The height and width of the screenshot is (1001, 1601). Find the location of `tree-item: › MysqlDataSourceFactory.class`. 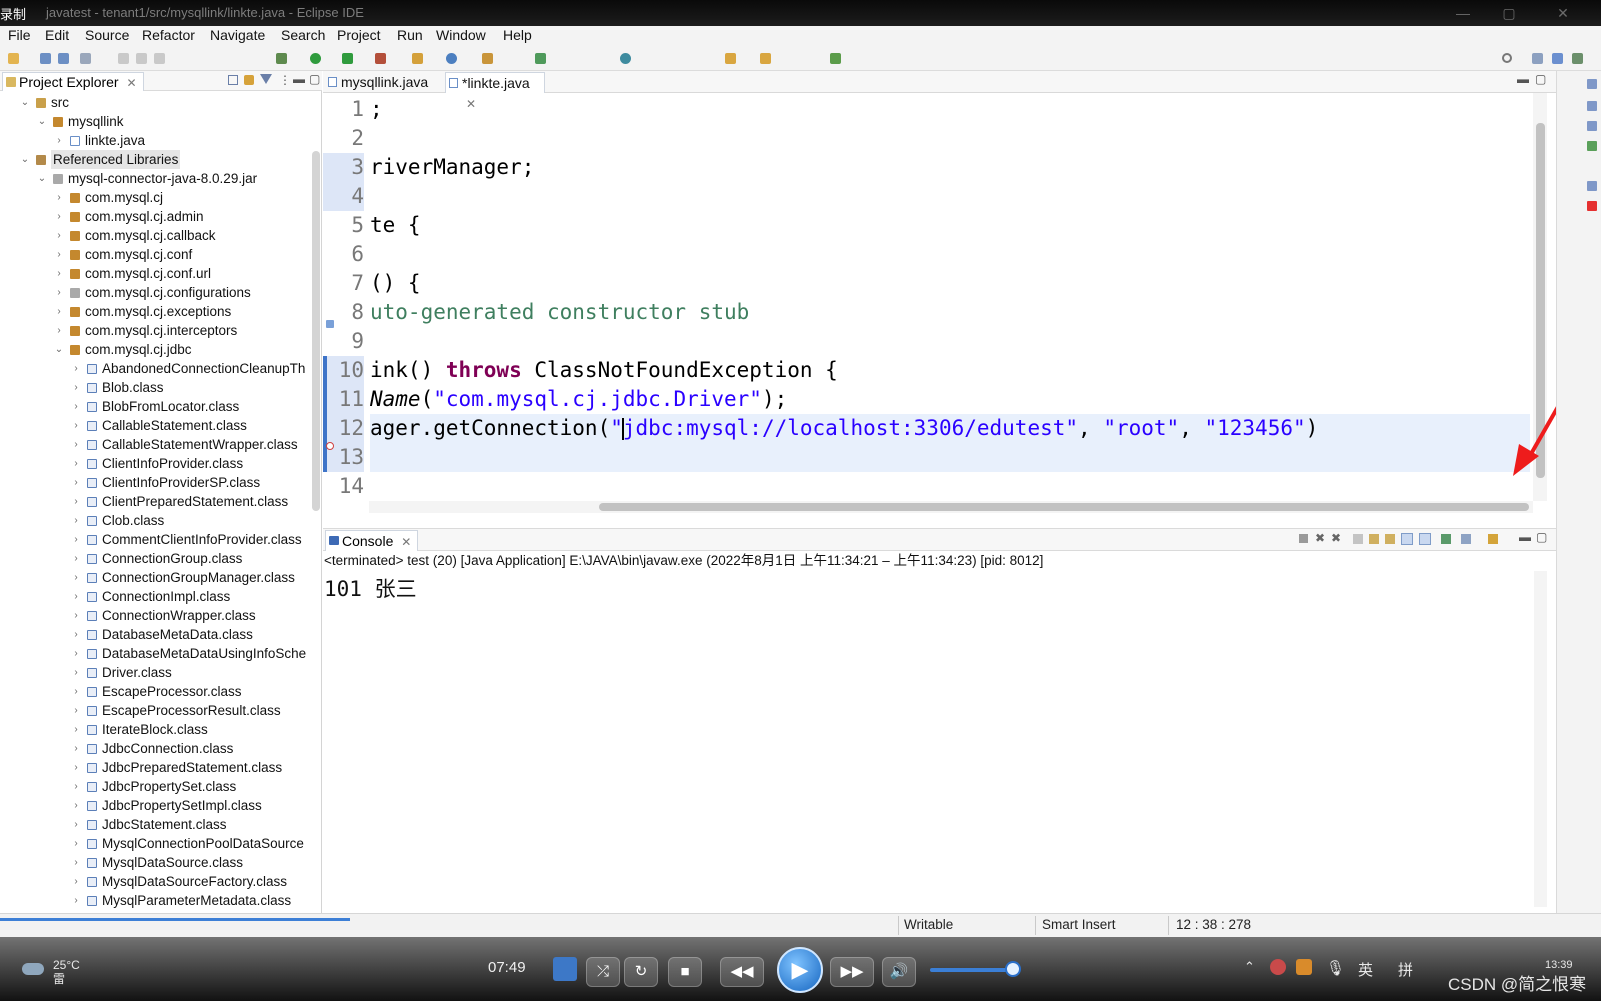

tree-item: › MysqlDataSourceFactory.class is located at coordinates (156, 881).